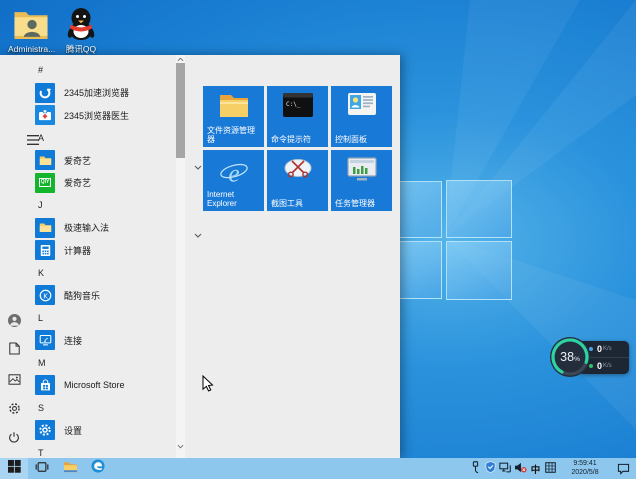 The image size is (636, 479). Describe the element at coordinates (45, 430) in the screenshot. I see `settings-tile-icon` at that location.